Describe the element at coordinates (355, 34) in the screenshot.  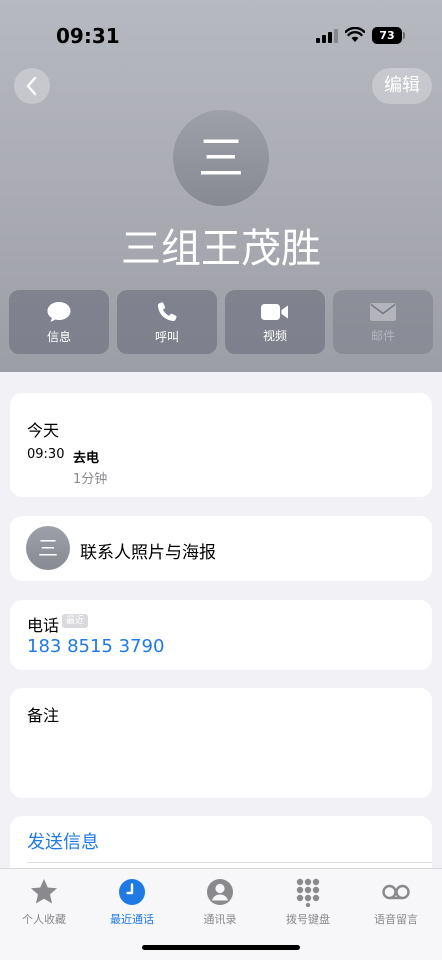
I see `wifi-icon` at that location.